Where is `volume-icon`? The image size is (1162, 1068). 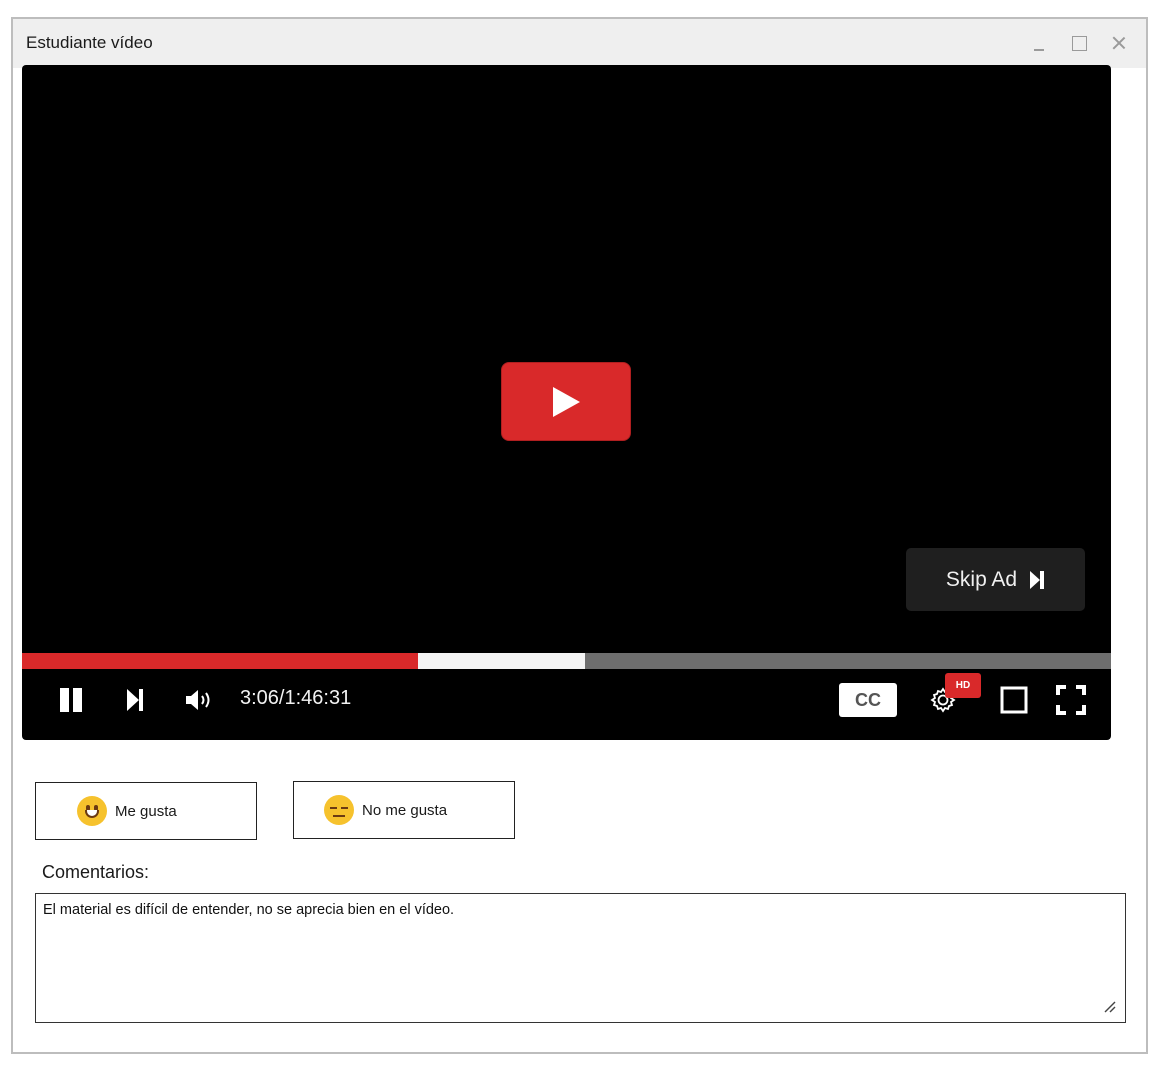
volume-icon is located at coordinates (198, 700).